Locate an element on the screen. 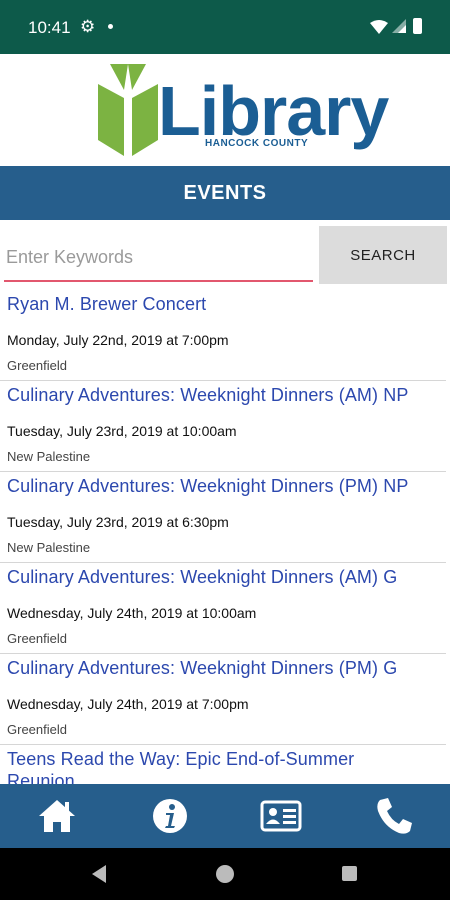  notification-dot-icon is located at coordinates (110, 26).